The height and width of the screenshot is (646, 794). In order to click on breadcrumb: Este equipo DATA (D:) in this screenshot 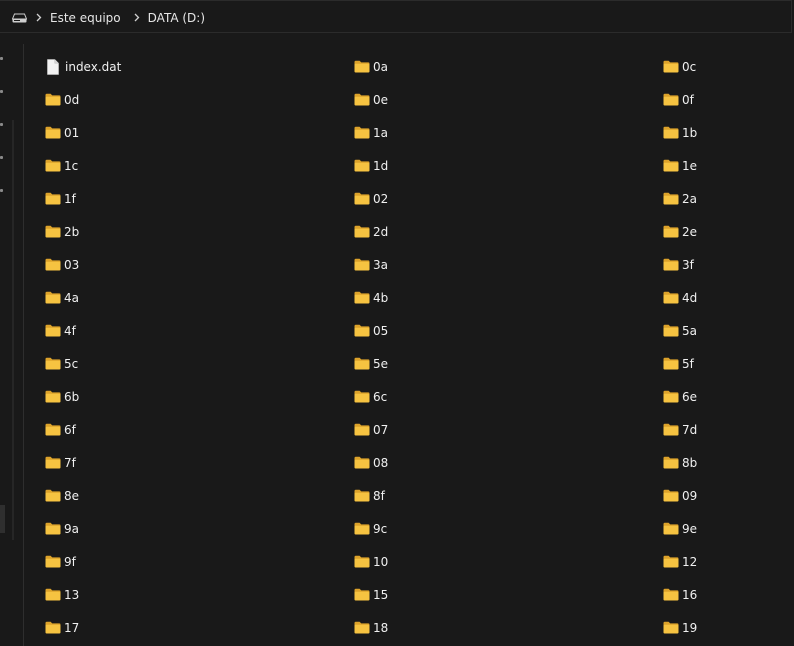, I will do `click(114, 17)`.